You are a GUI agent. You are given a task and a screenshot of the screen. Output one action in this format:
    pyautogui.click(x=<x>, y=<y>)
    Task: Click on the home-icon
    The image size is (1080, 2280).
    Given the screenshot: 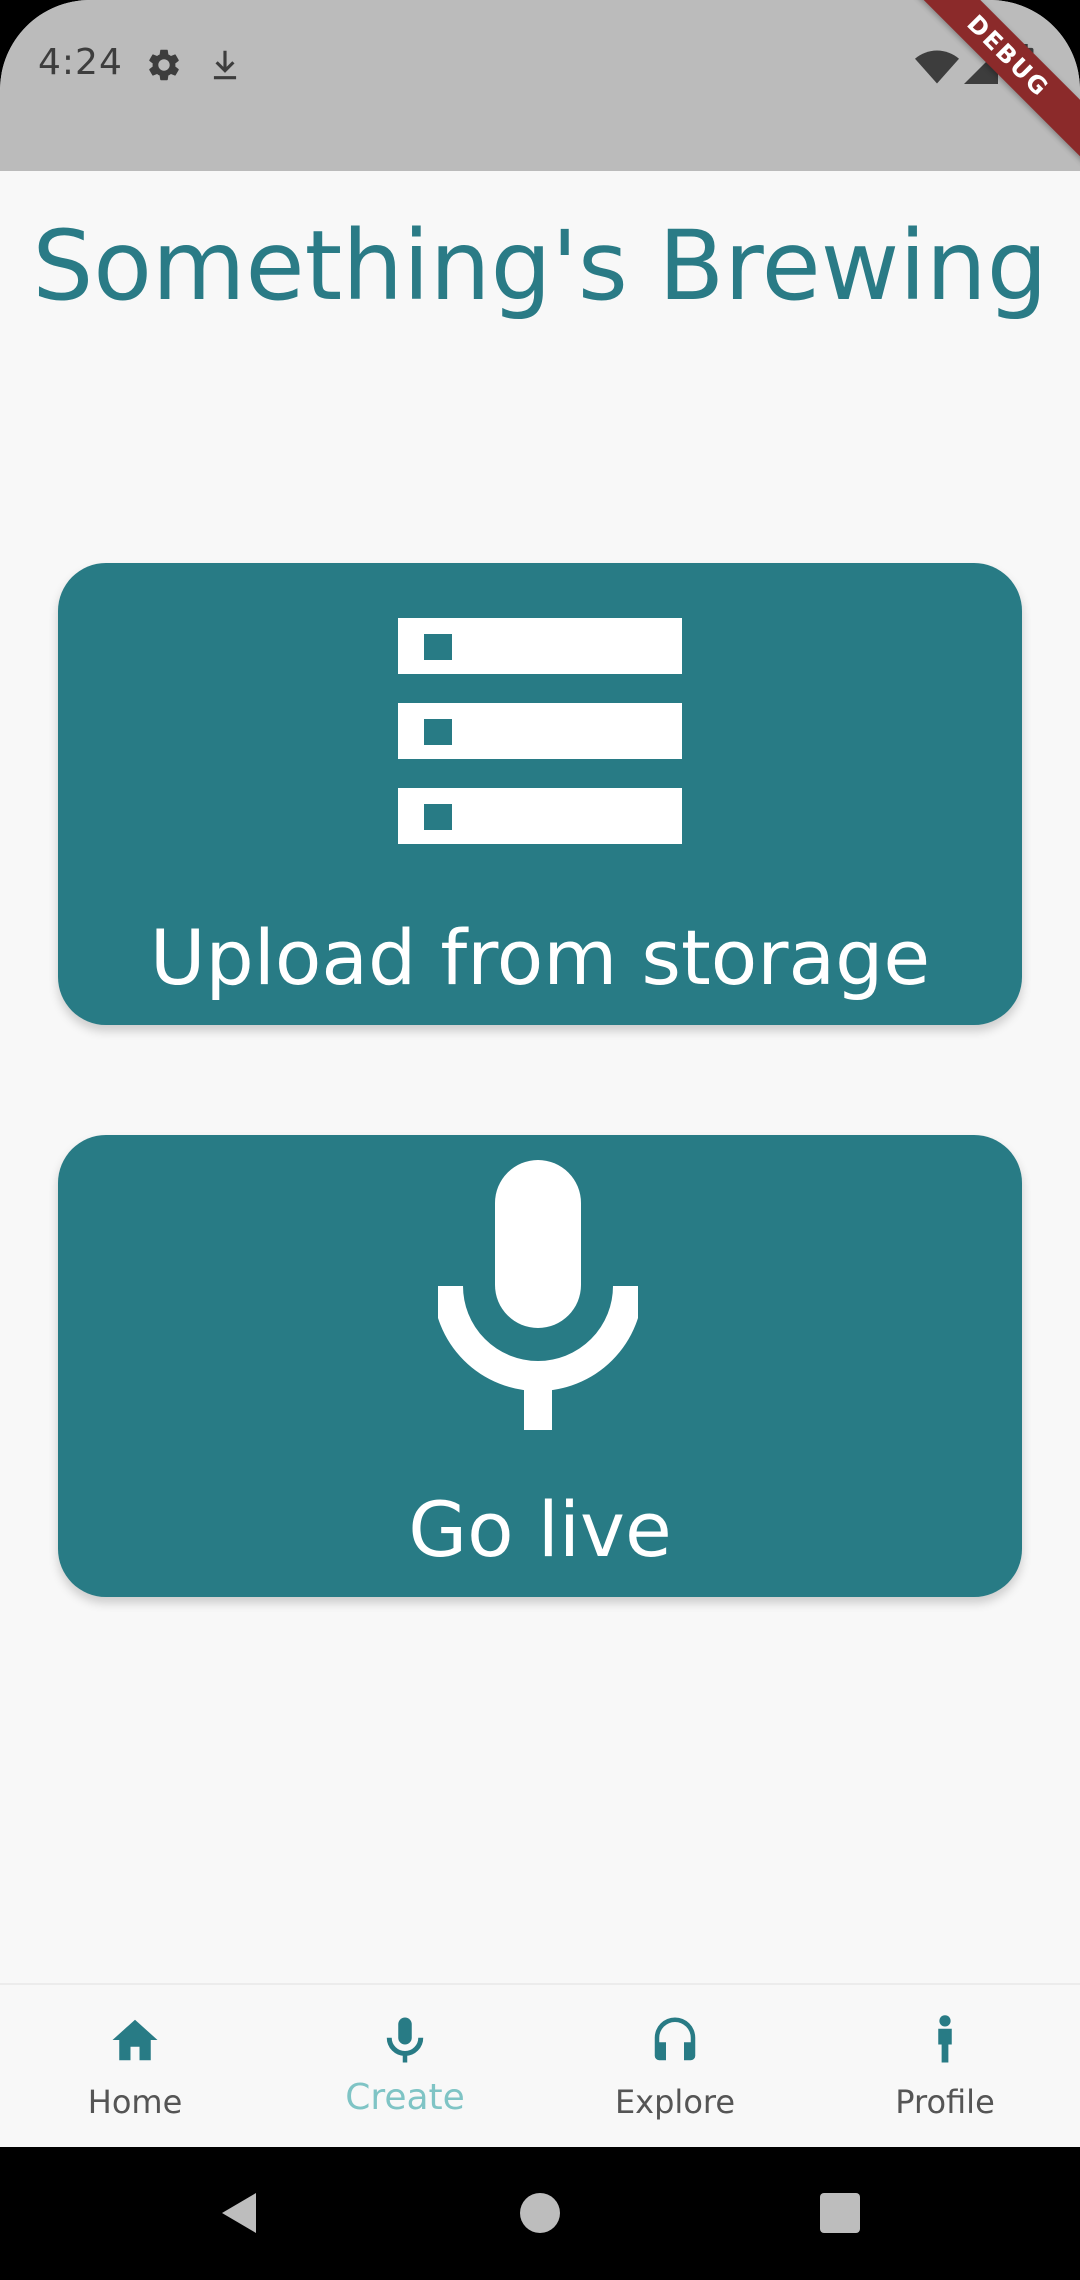 What is the action you would take?
    pyautogui.click(x=135, y=2040)
    